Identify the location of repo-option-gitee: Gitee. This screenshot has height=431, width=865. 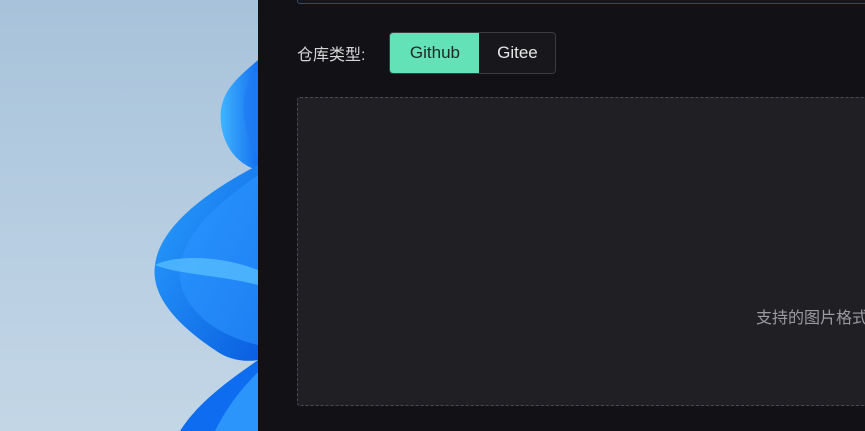
(517, 53).